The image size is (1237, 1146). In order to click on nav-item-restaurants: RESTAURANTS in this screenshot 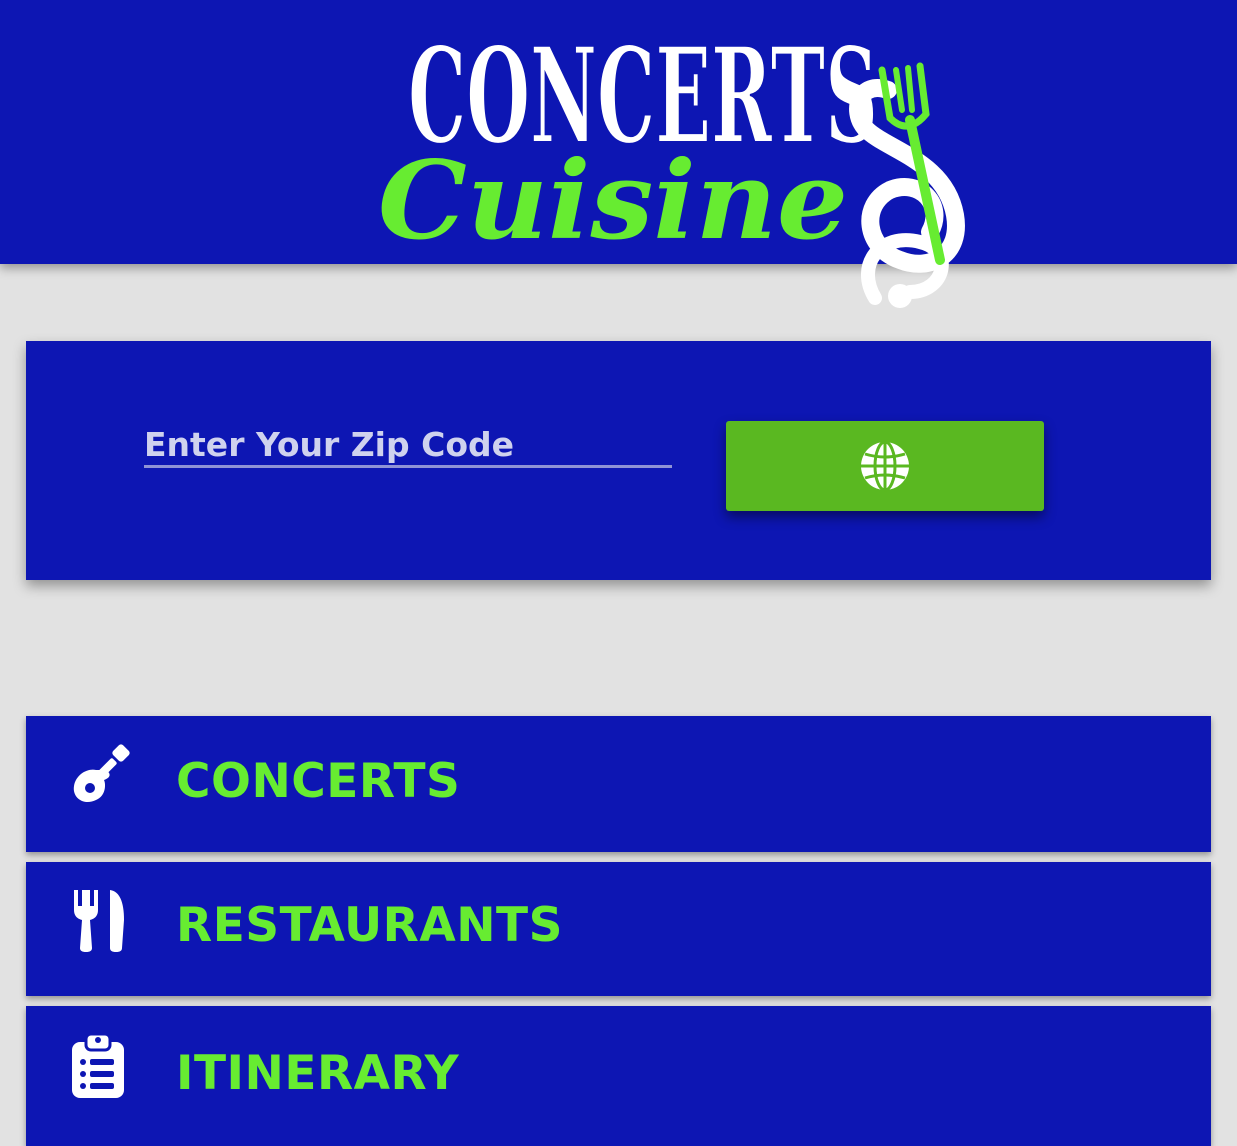, I will do `click(618, 929)`.